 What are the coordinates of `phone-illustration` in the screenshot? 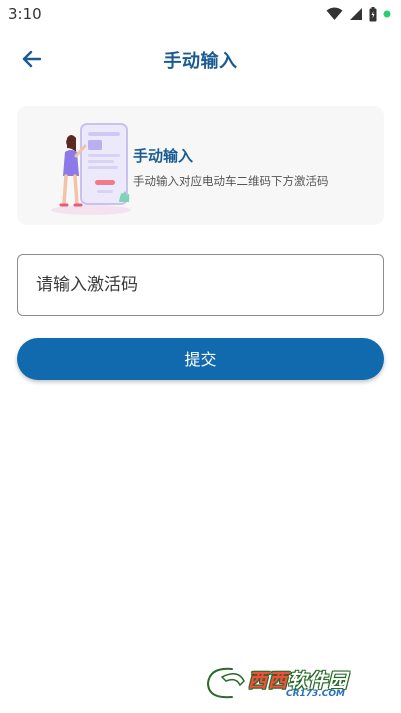 It's located at (91, 169).